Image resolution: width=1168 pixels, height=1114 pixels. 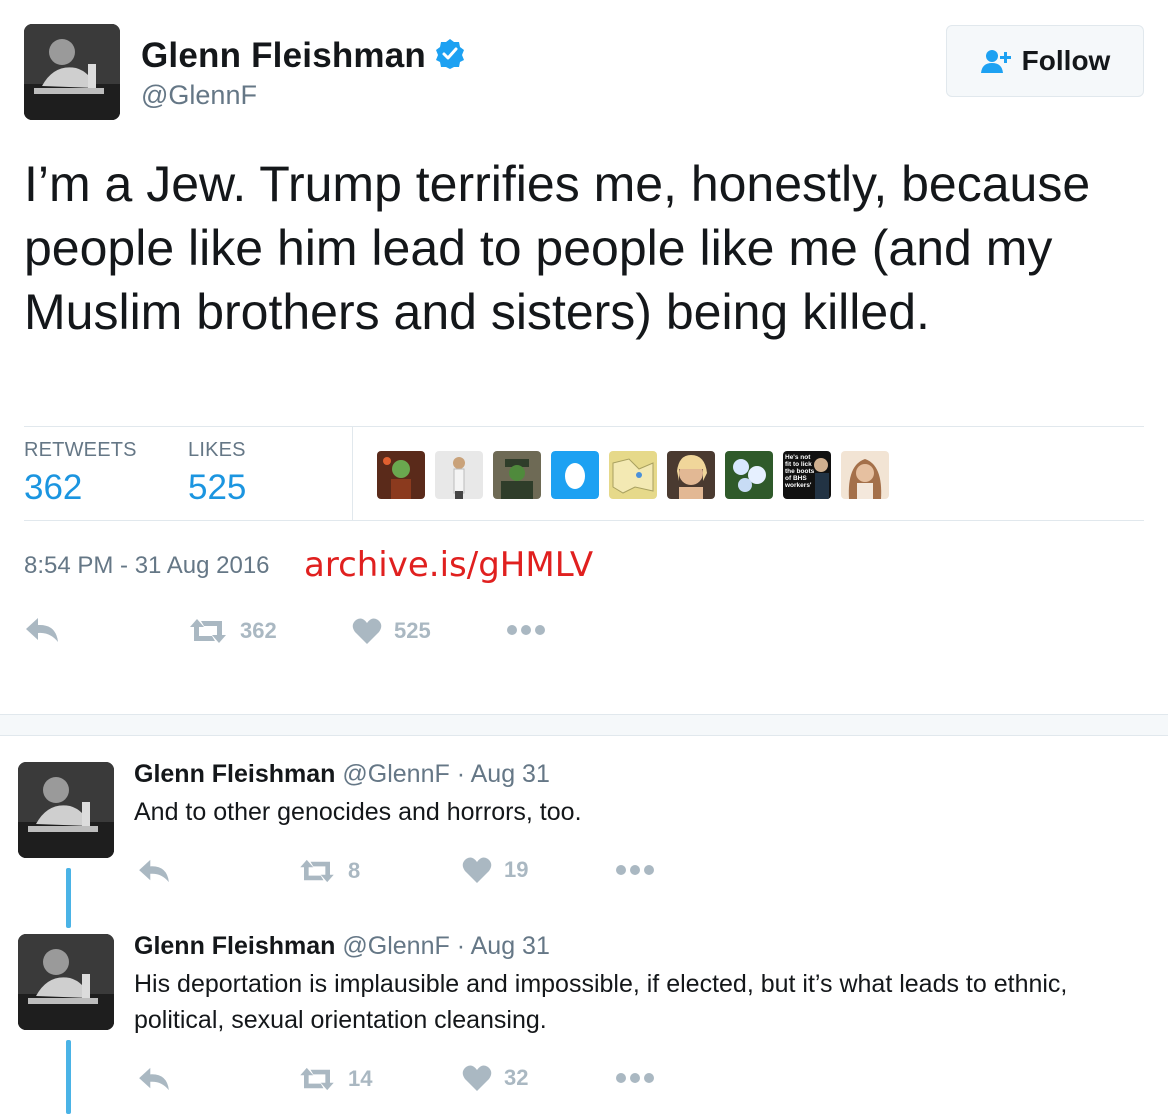 What do you see at coordinates (517, 475) in the screenshot?
I see `liker-avatar-uniform` at bounding box center [517, 475].